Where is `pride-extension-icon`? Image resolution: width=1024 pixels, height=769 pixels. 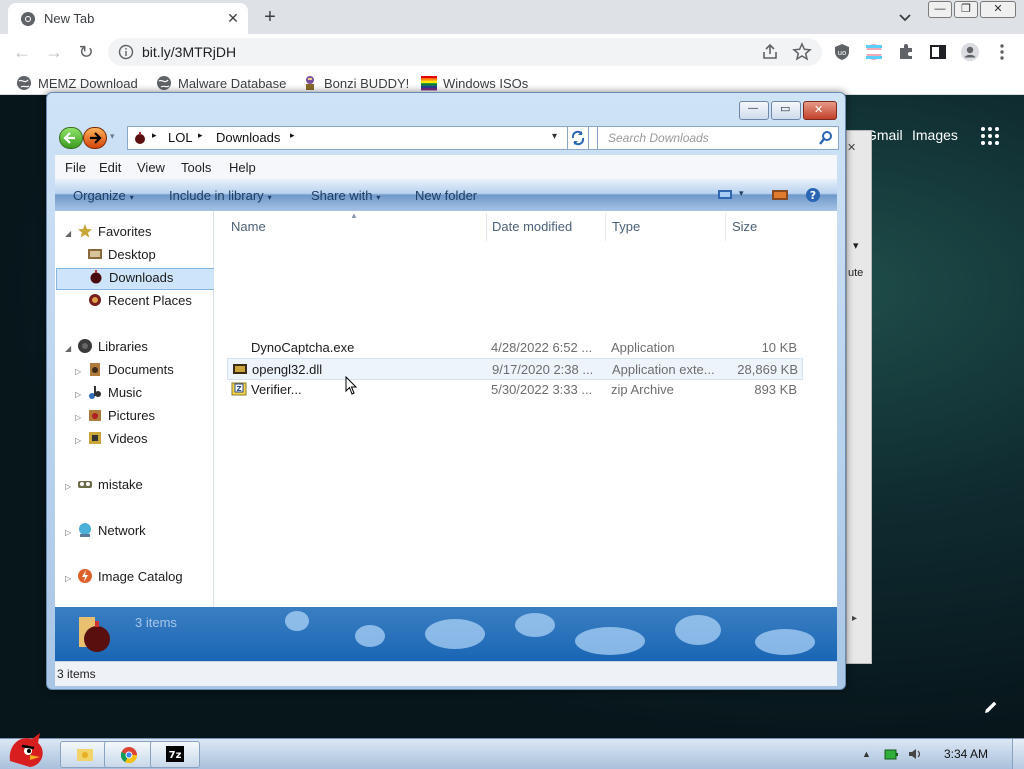 pride-extension-icon is located at coordinates (874, 52).